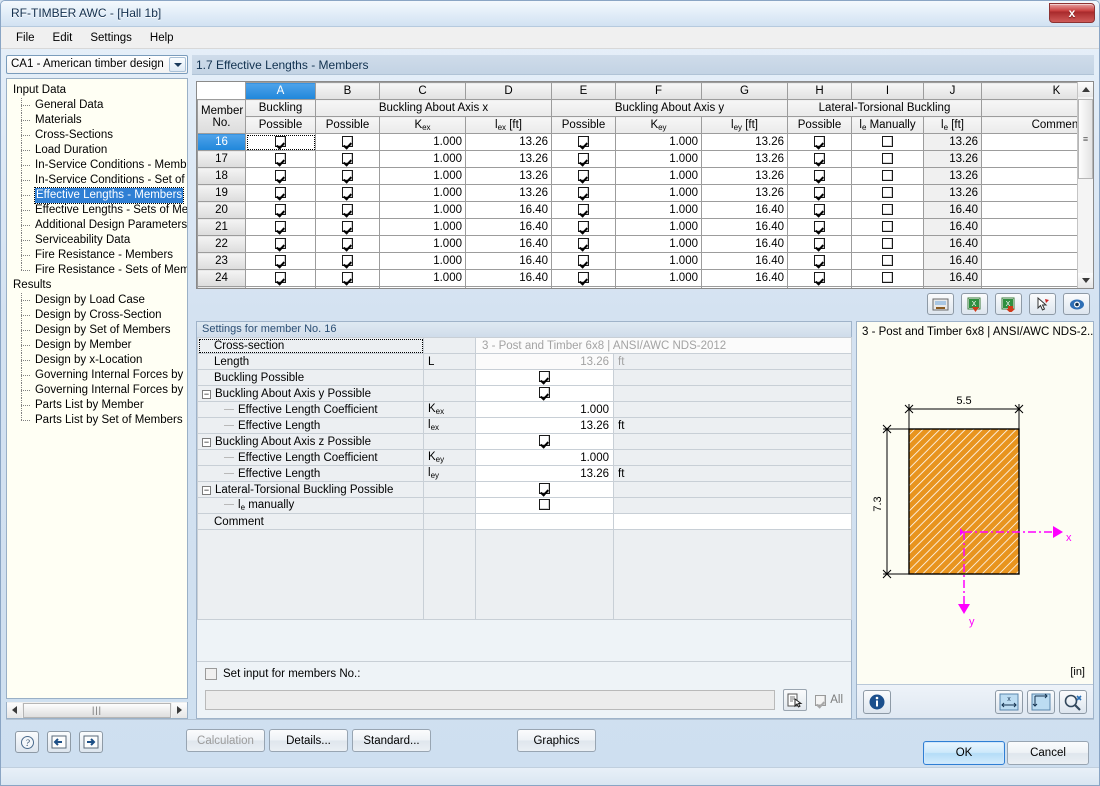 Image resolution: width=1100 pixels, height=786 pixels. Describe the element at coordinates (280, 91) in the screenshot. I see `column-letter-a: A` at that location.